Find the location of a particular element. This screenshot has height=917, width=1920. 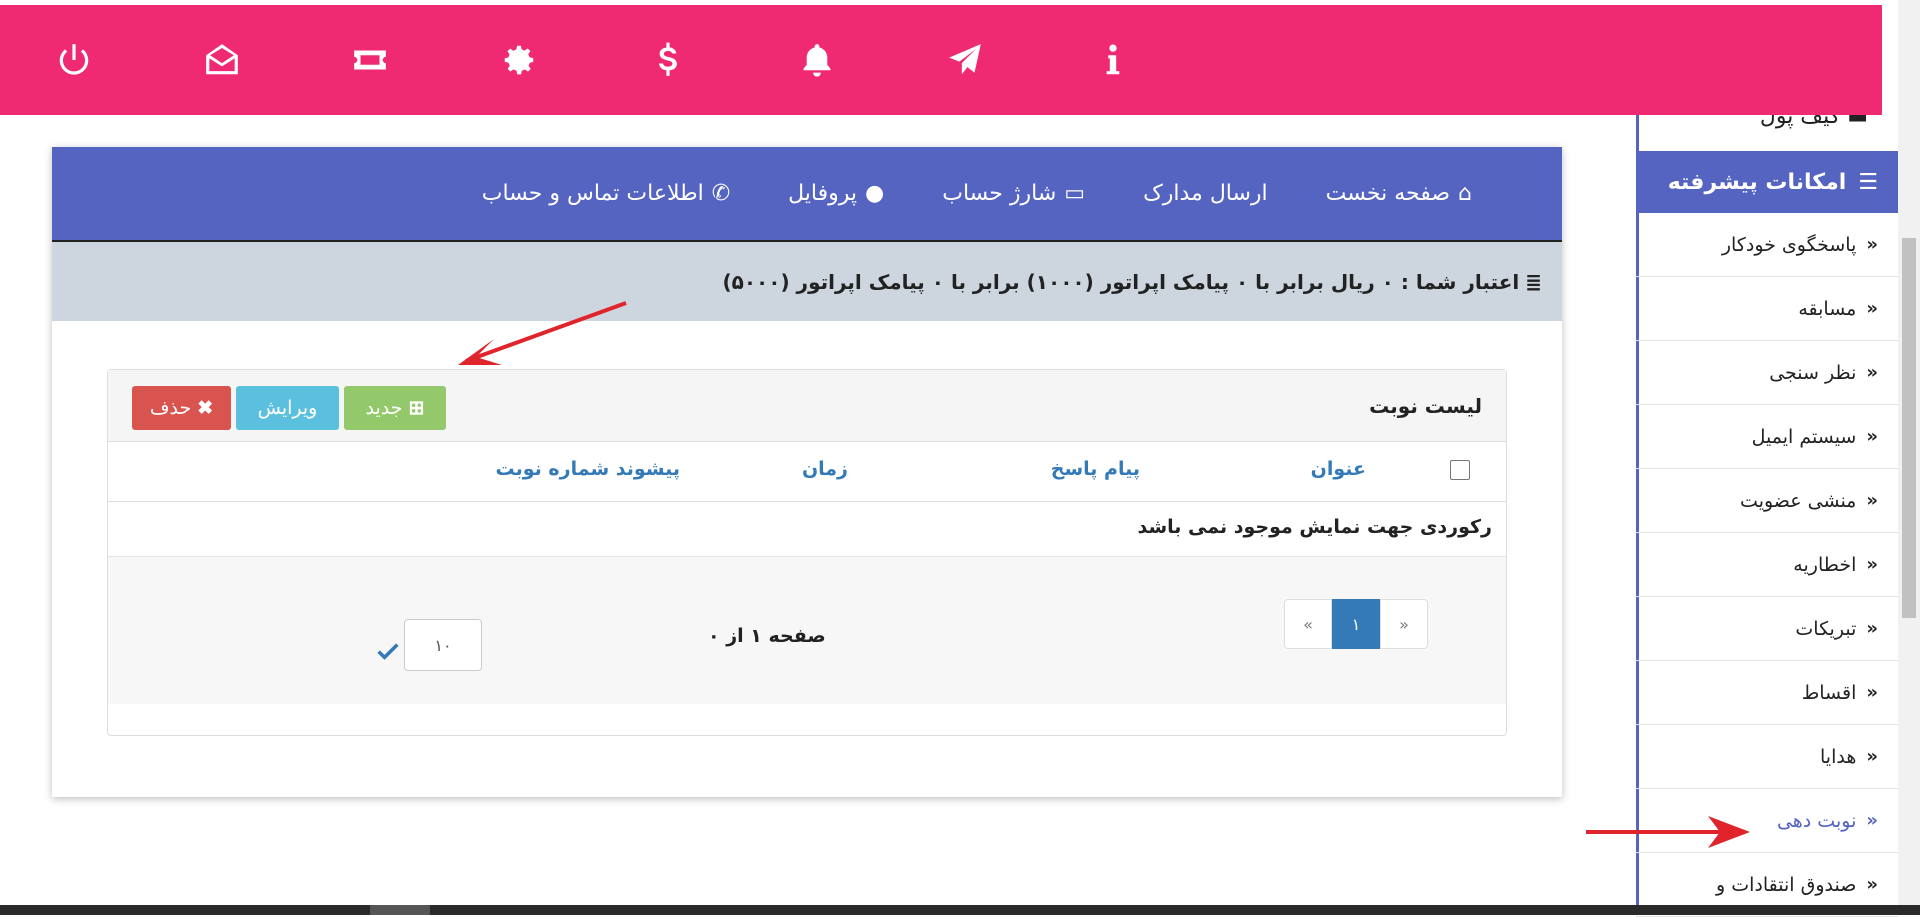

user-icon: ● is located at coordinates (875, 193).